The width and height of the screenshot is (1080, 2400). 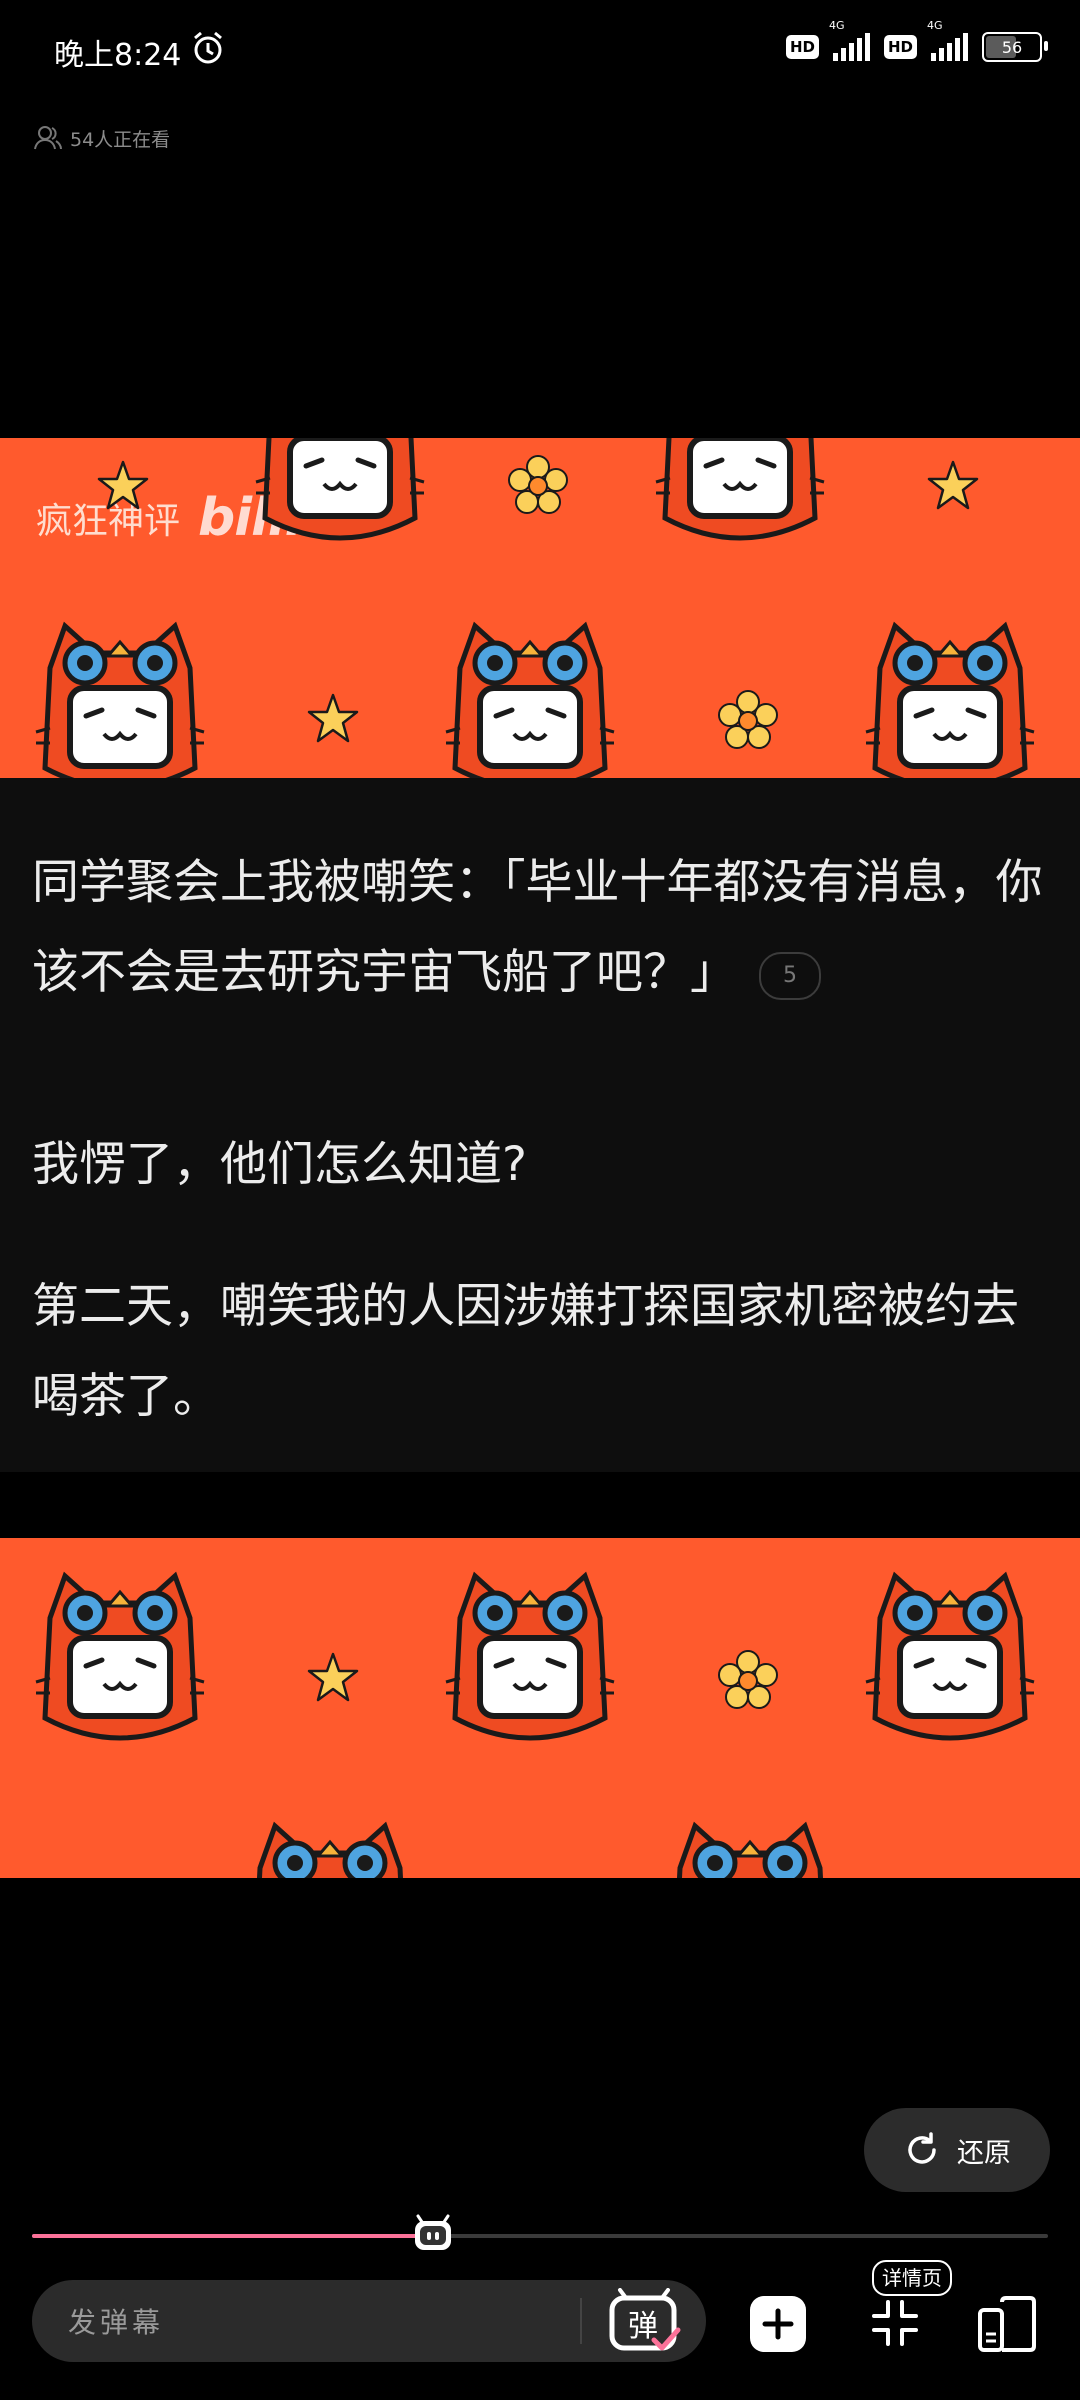 What do you see at coordinates (912, 2278) in the screenshot?
I see `details-tooltip: 详情页` at bounding box center [912, 2278].